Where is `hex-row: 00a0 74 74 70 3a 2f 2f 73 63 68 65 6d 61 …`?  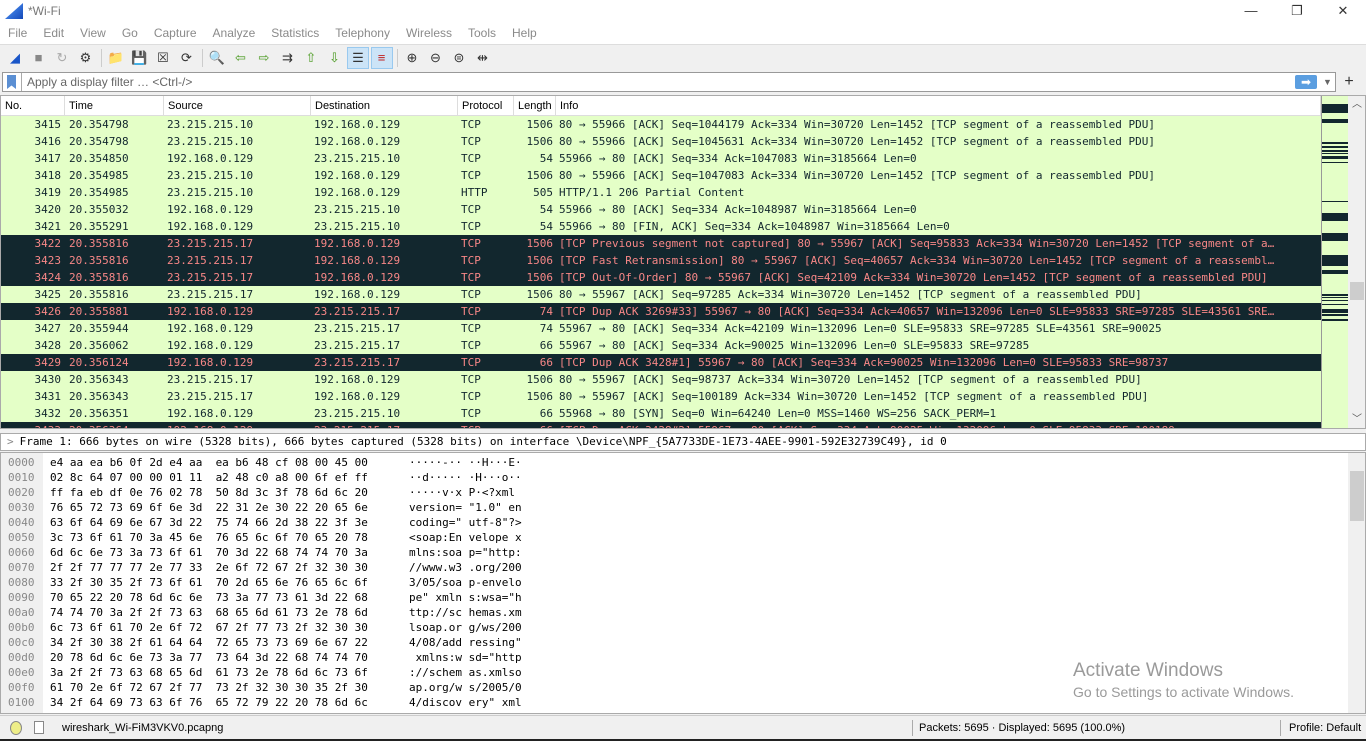
hex-row: 00a0 74 74 70 3a 2f 2f 73 63 68 65 6d 61 … is located at coordinates (671, 612).